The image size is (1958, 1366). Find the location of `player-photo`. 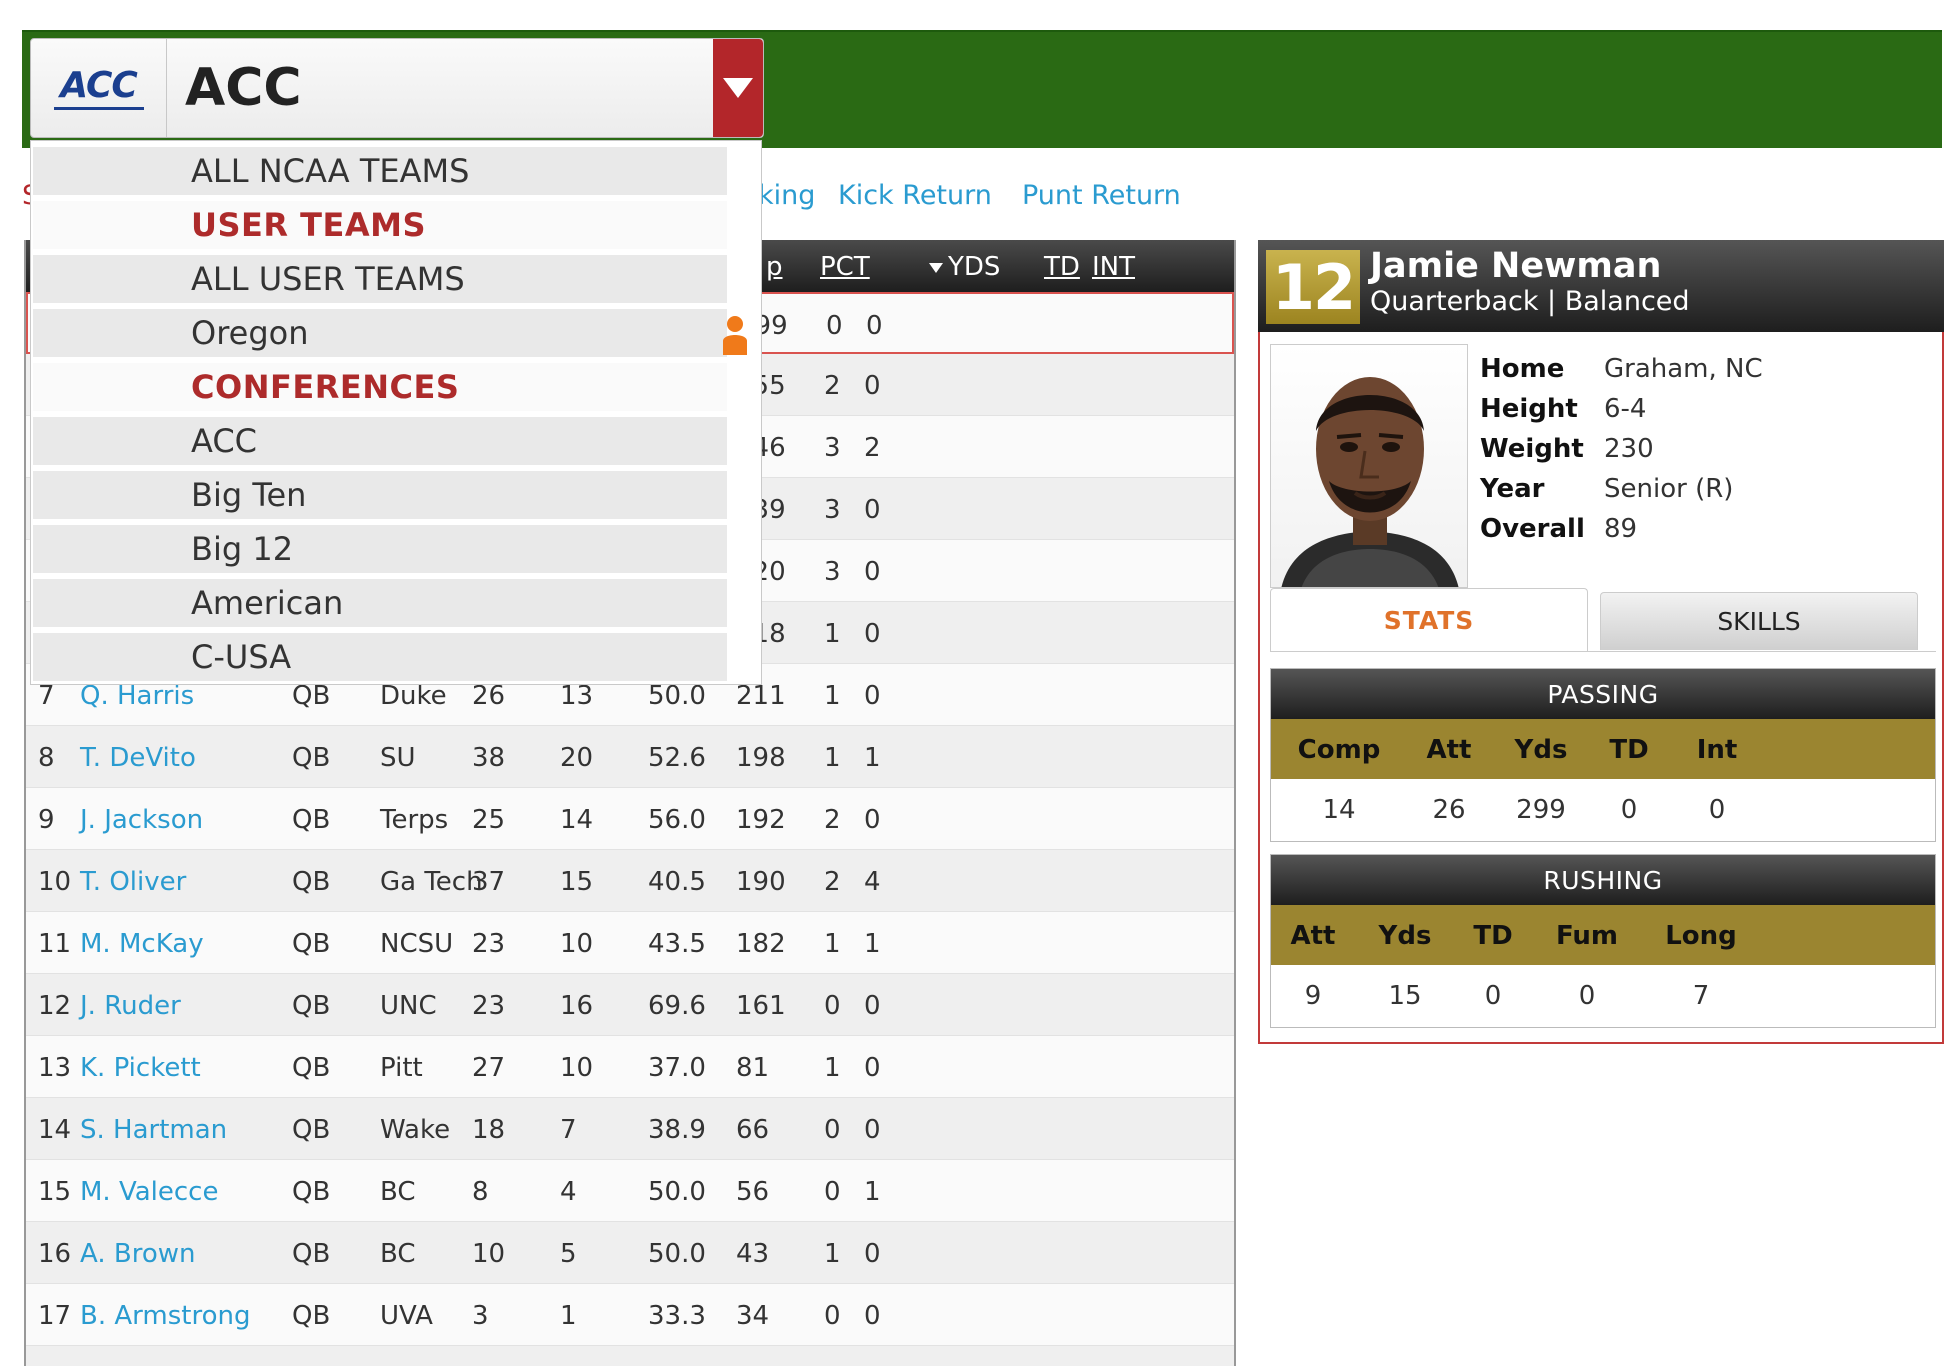

player-photo is located at coordinates (1369, 466).